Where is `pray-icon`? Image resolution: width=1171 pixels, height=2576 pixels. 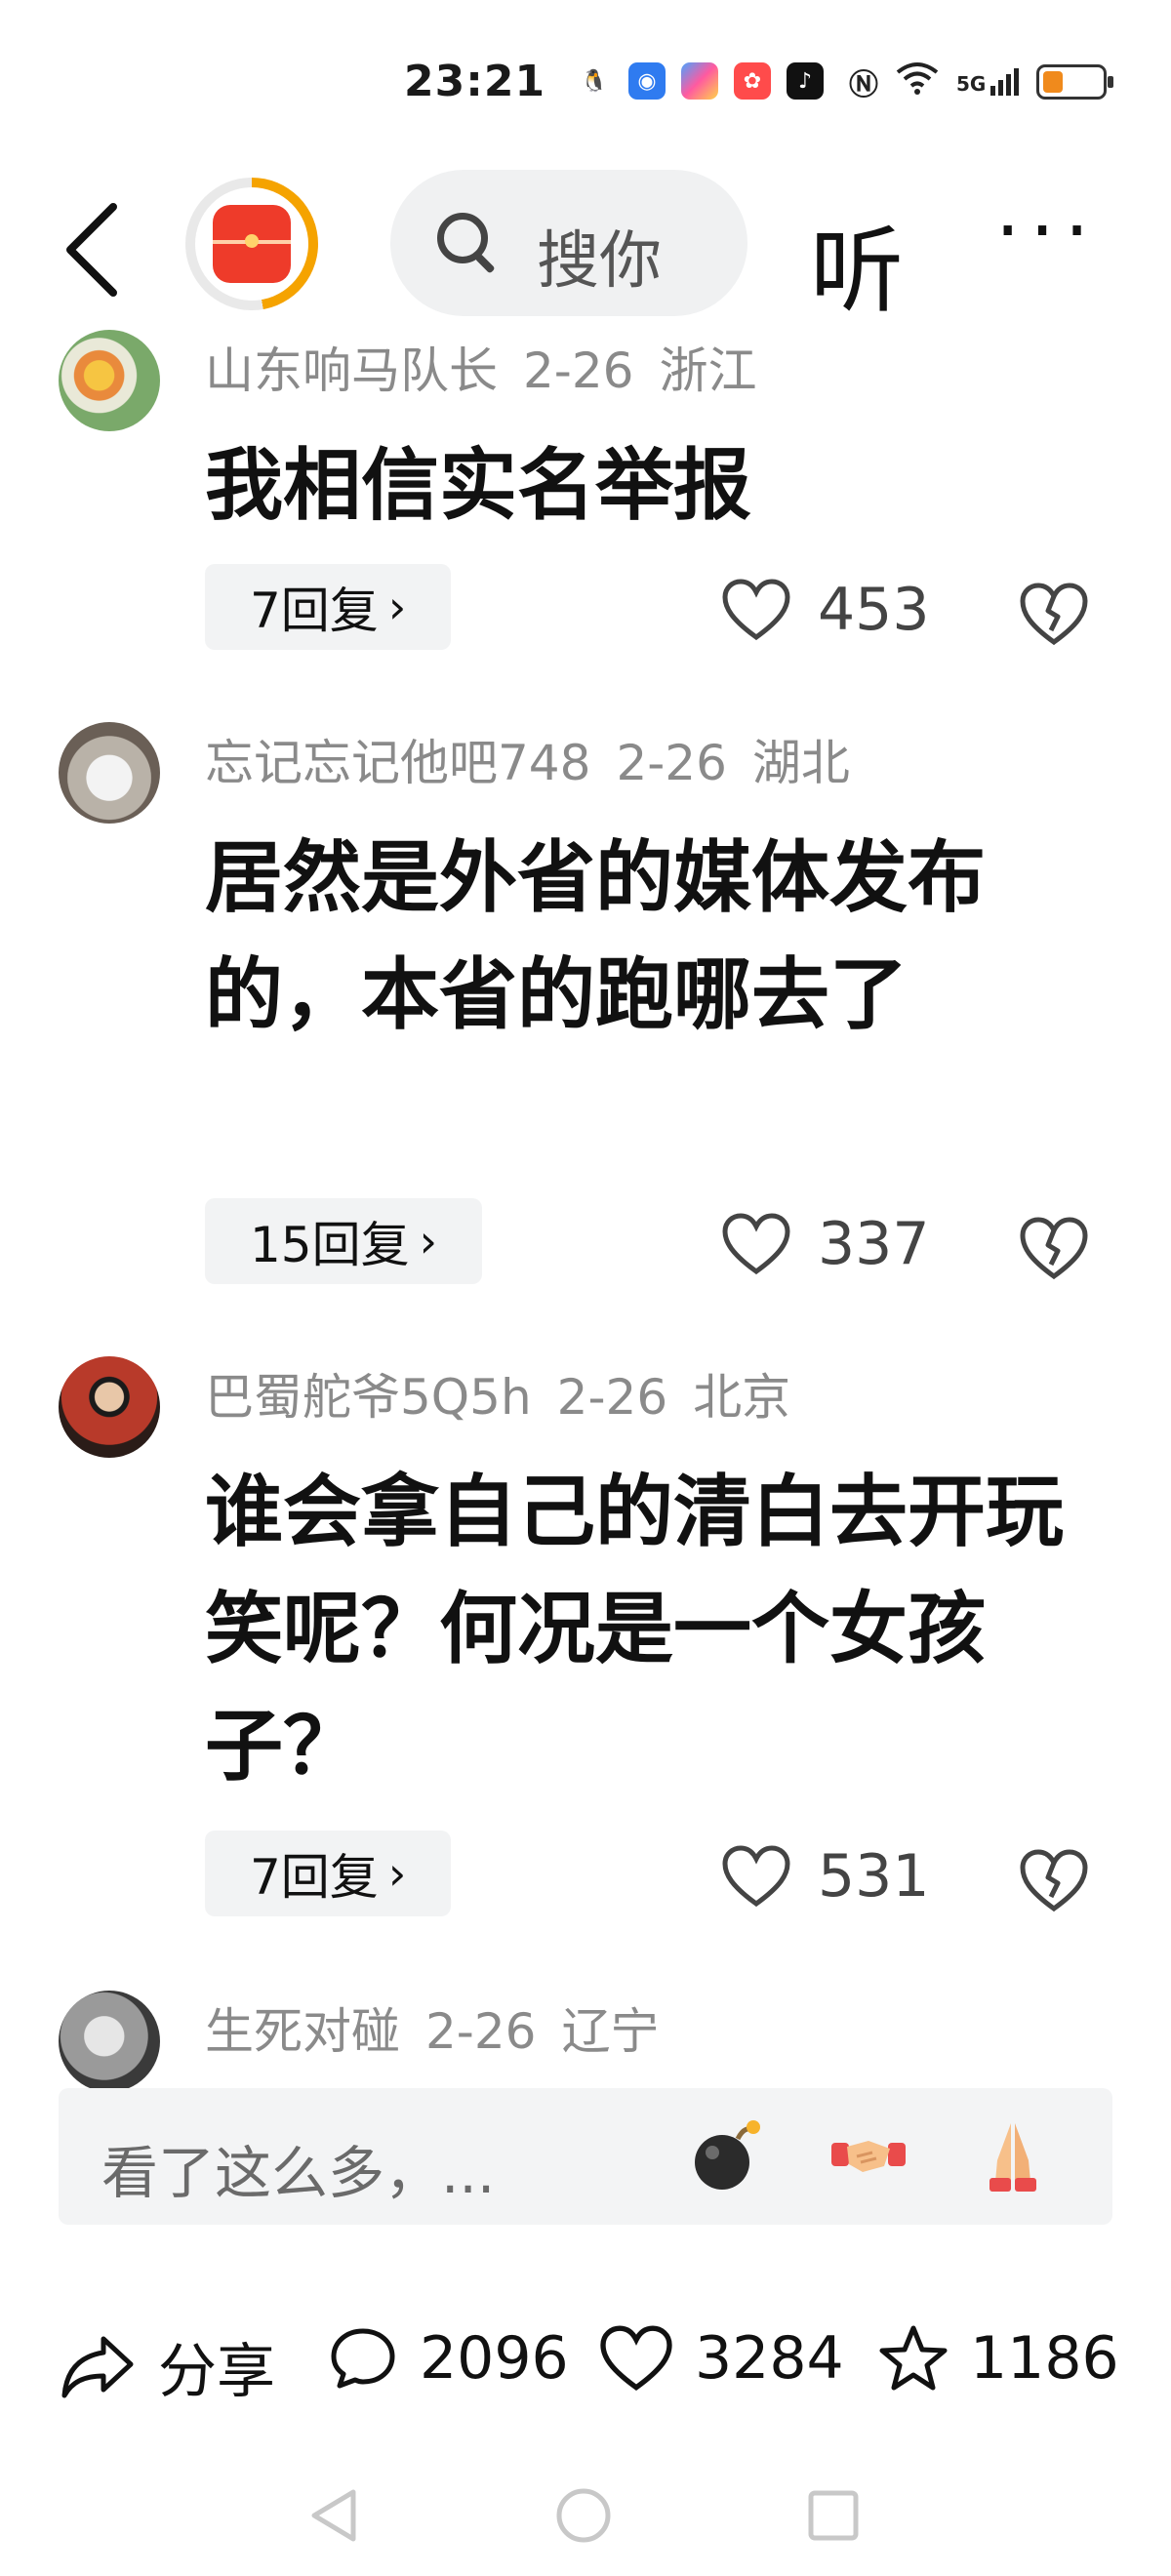 pray-icon is located at coordinates (1013, 2156).